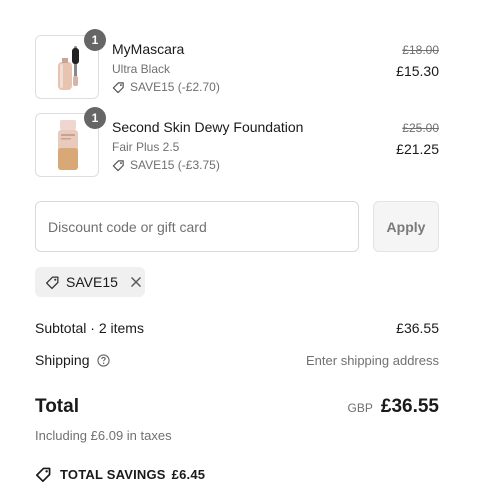  Describe the element at coordinates (237, 328) in the screenshot. I see `subtotal-row: Subtotal · 2 items £36.55` at that location.